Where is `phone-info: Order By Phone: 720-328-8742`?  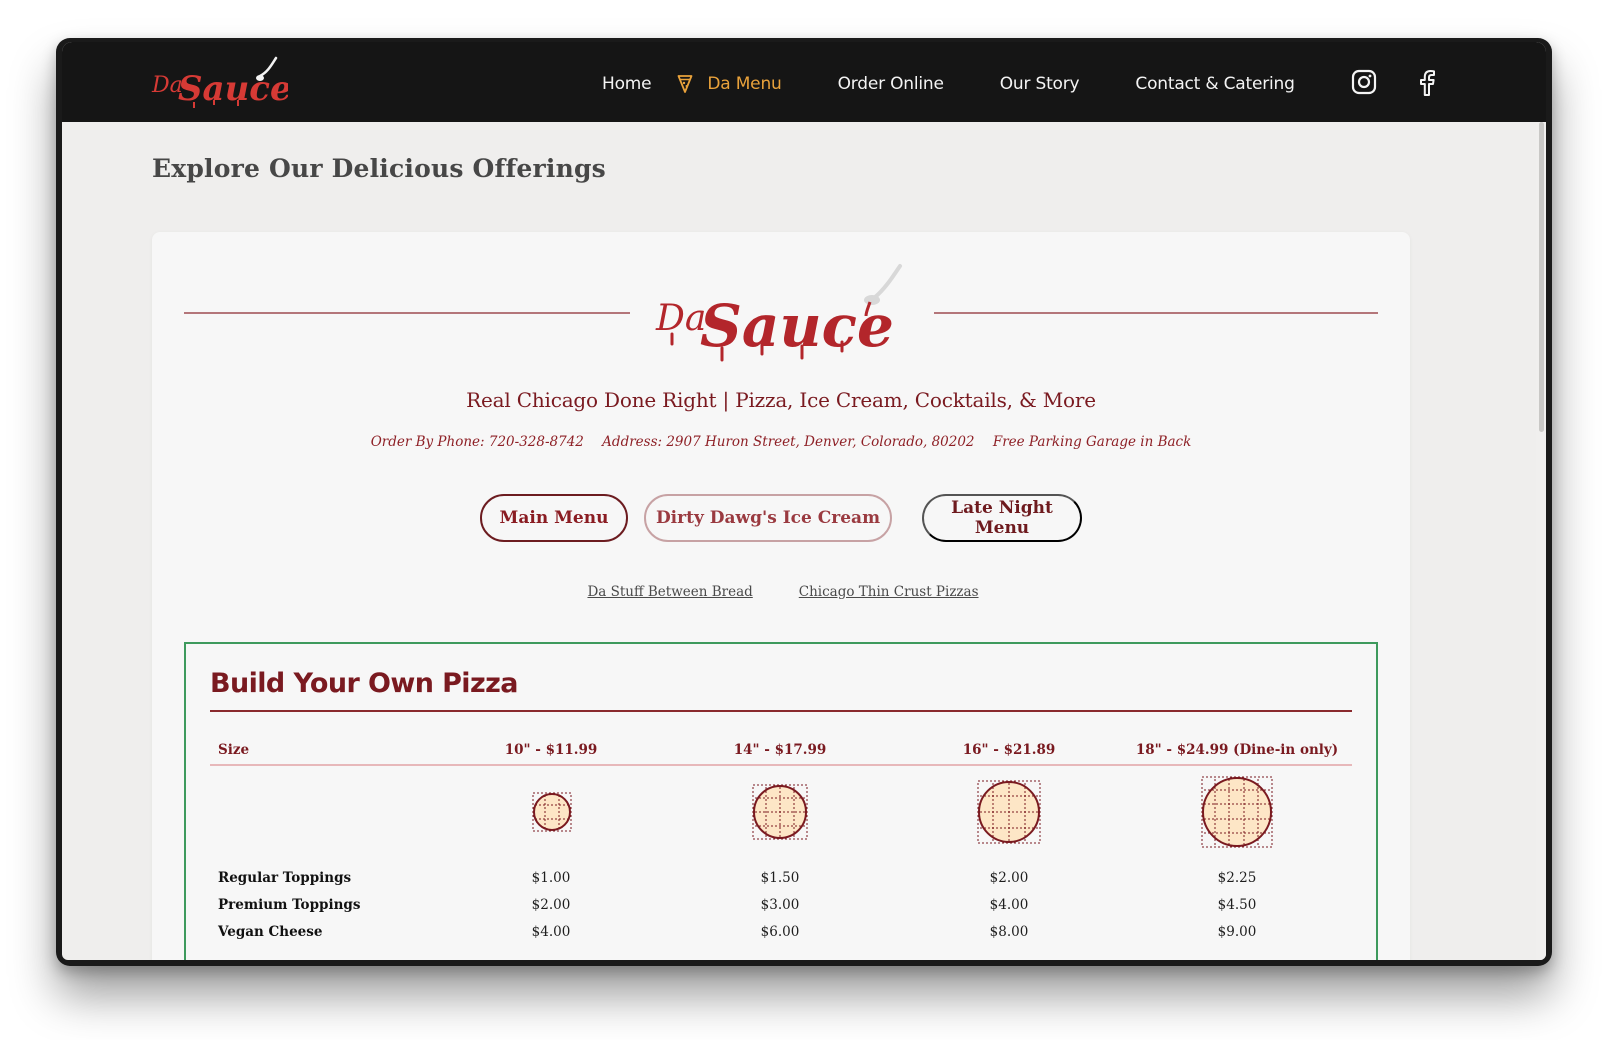
phone-info: Order By Phone: 720-328-8742 is located at coordinates (477, 442).